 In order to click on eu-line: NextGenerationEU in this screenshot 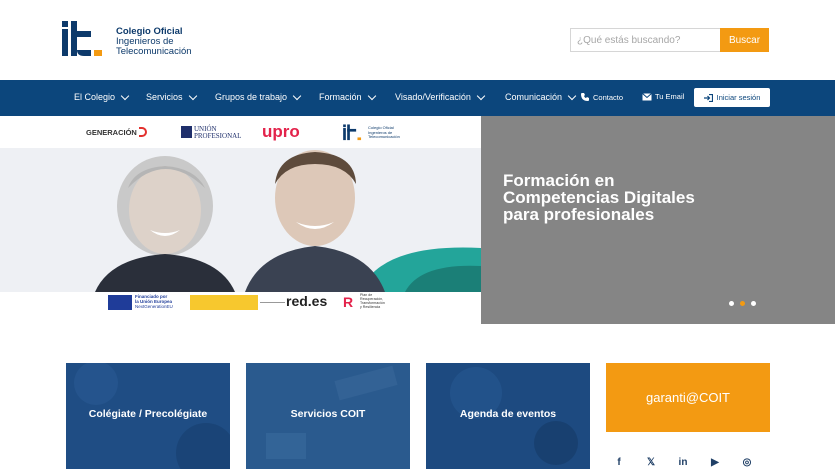, I will do `click(154, 306)`.